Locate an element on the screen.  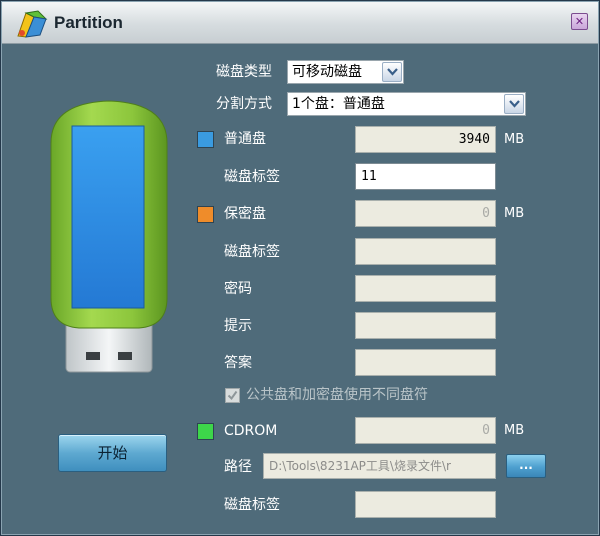
split-mode-label: 分割方式 is located at coordinates (244, 104).